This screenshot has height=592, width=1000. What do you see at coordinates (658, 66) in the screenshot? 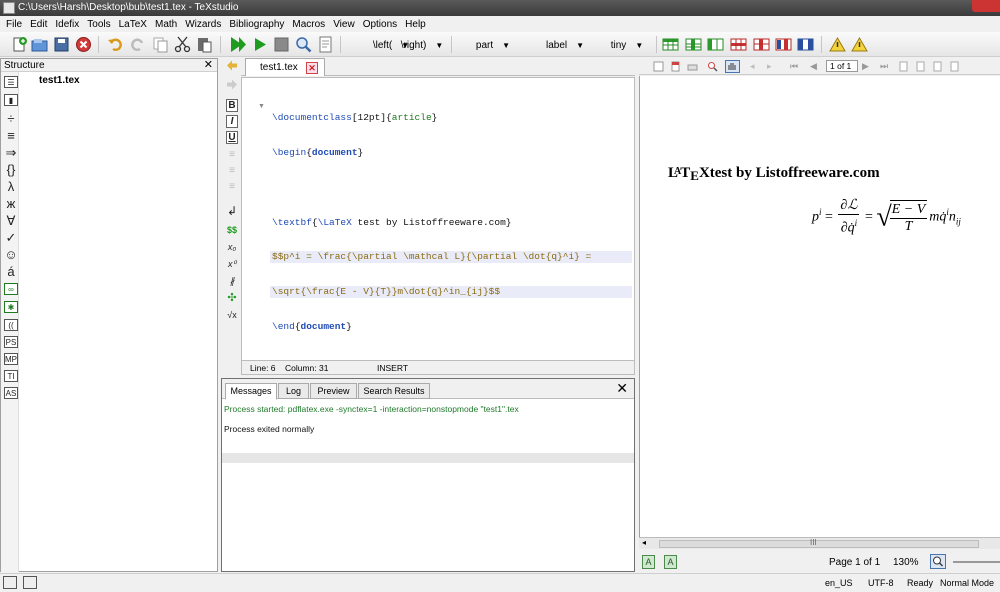
I see `pdf-fit-icon` at bounding box center [658, 66].